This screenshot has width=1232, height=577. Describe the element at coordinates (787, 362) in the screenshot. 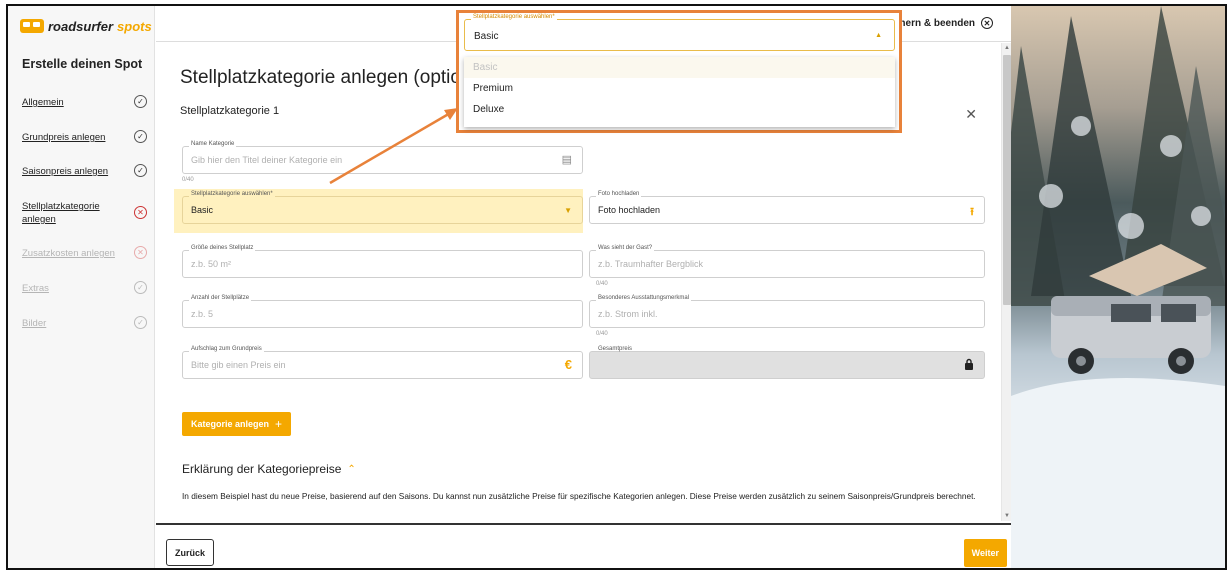

I see `total-price-field: Gesamtpreis` at that location.